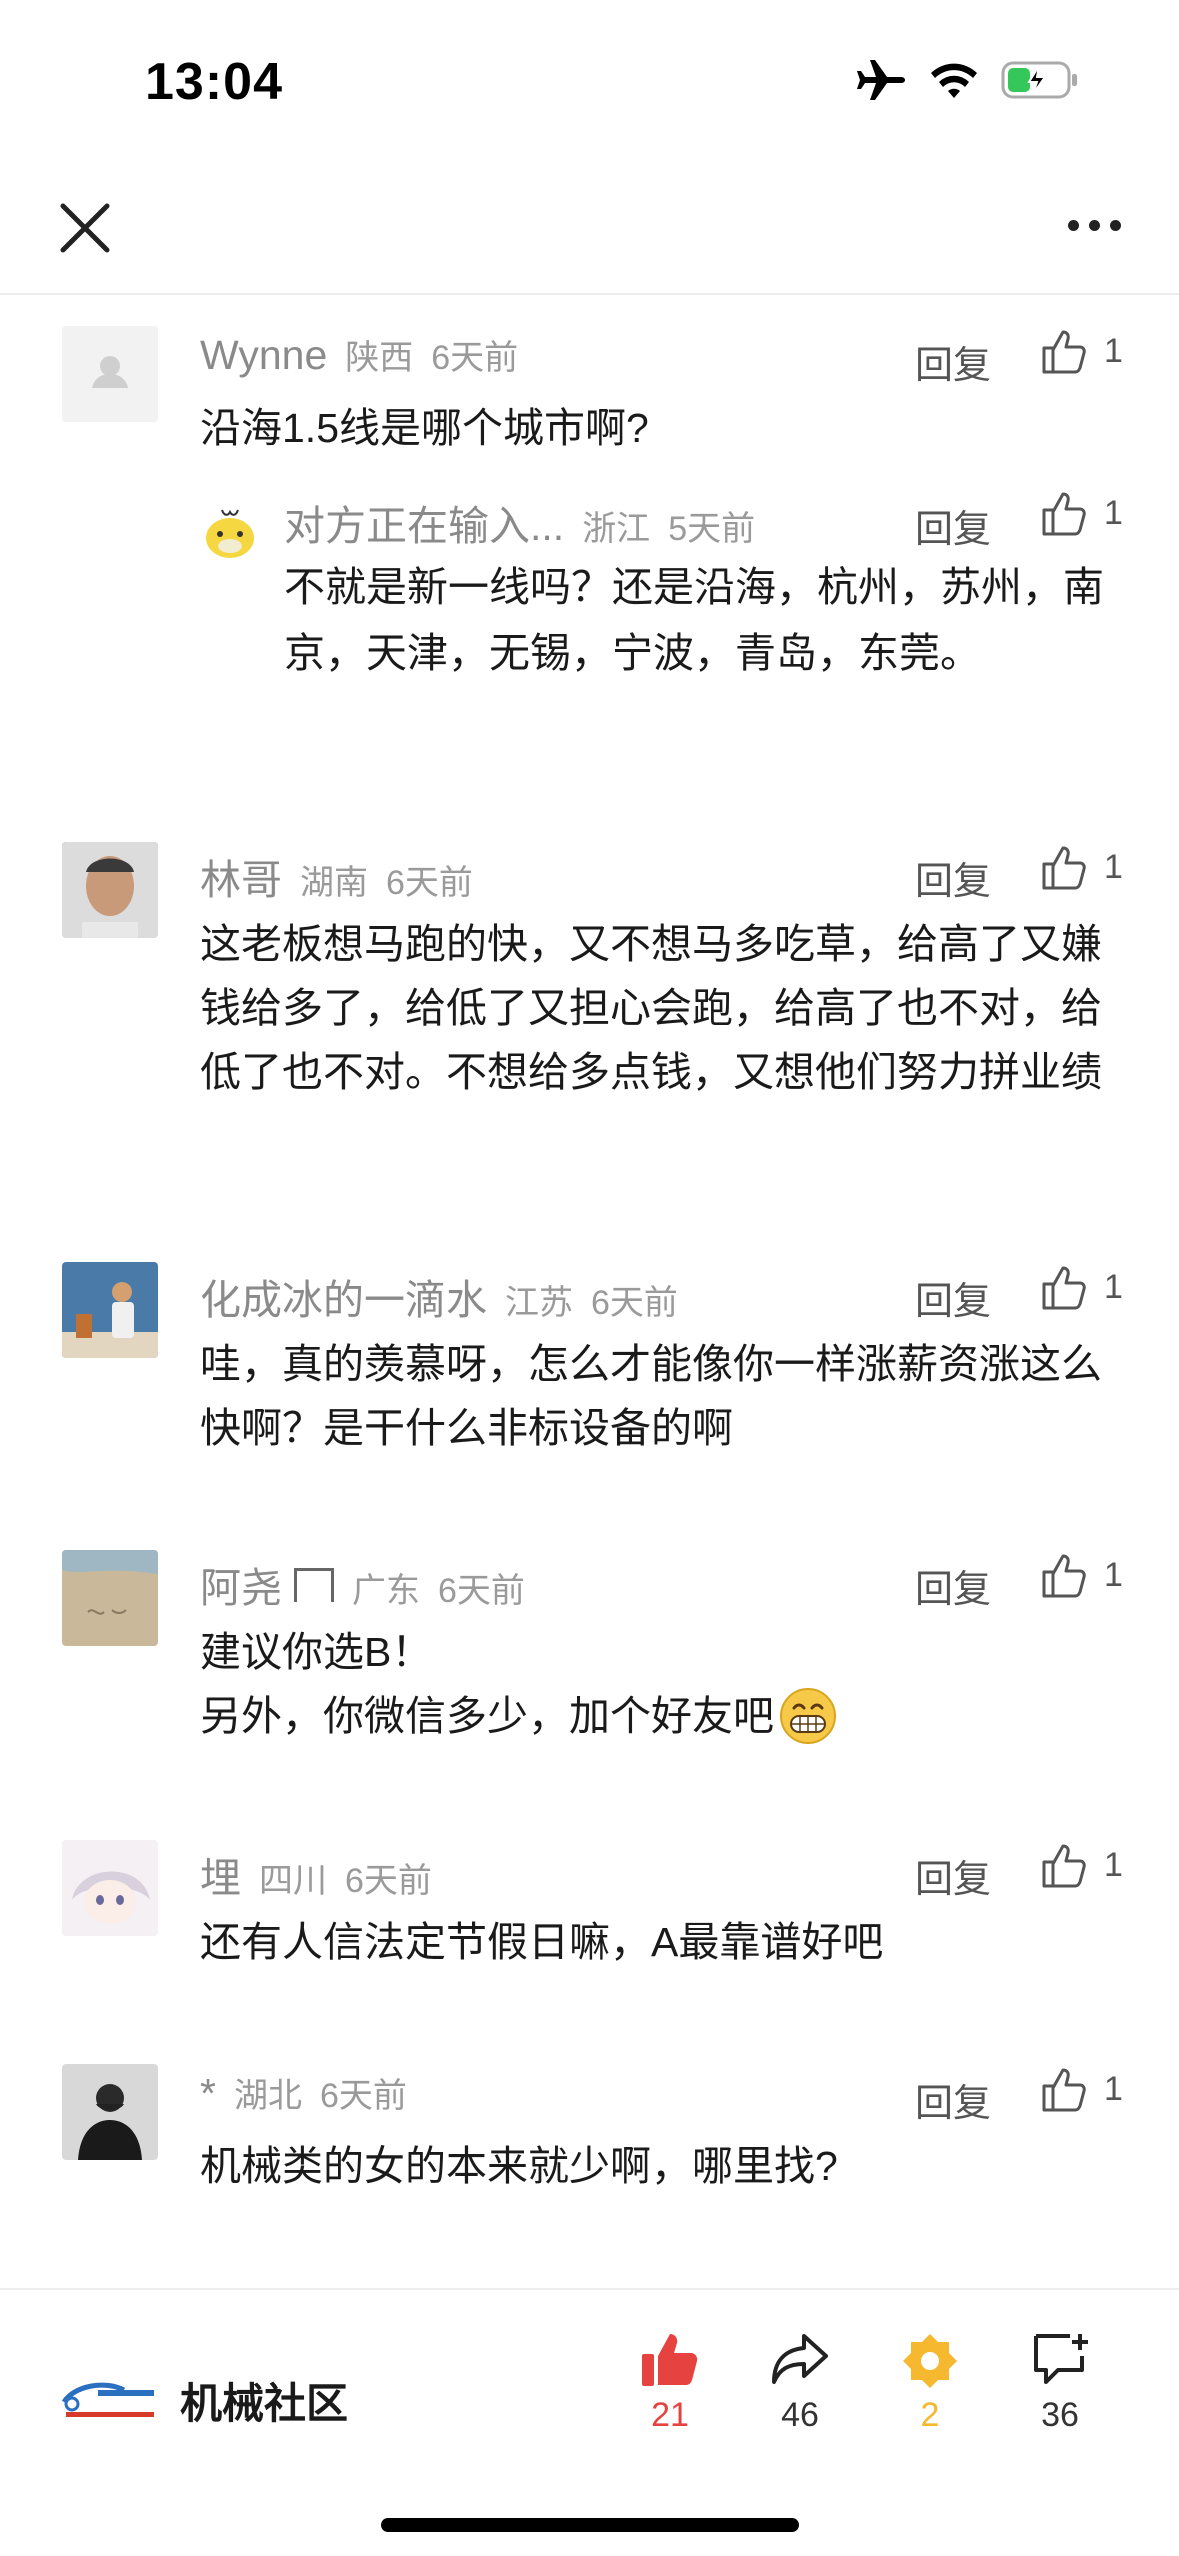 The image size is (1179, 2556). Describe the element at coordinates (241, 1584) in the screenshot. I see `comment-author: 阿尧` at that location.